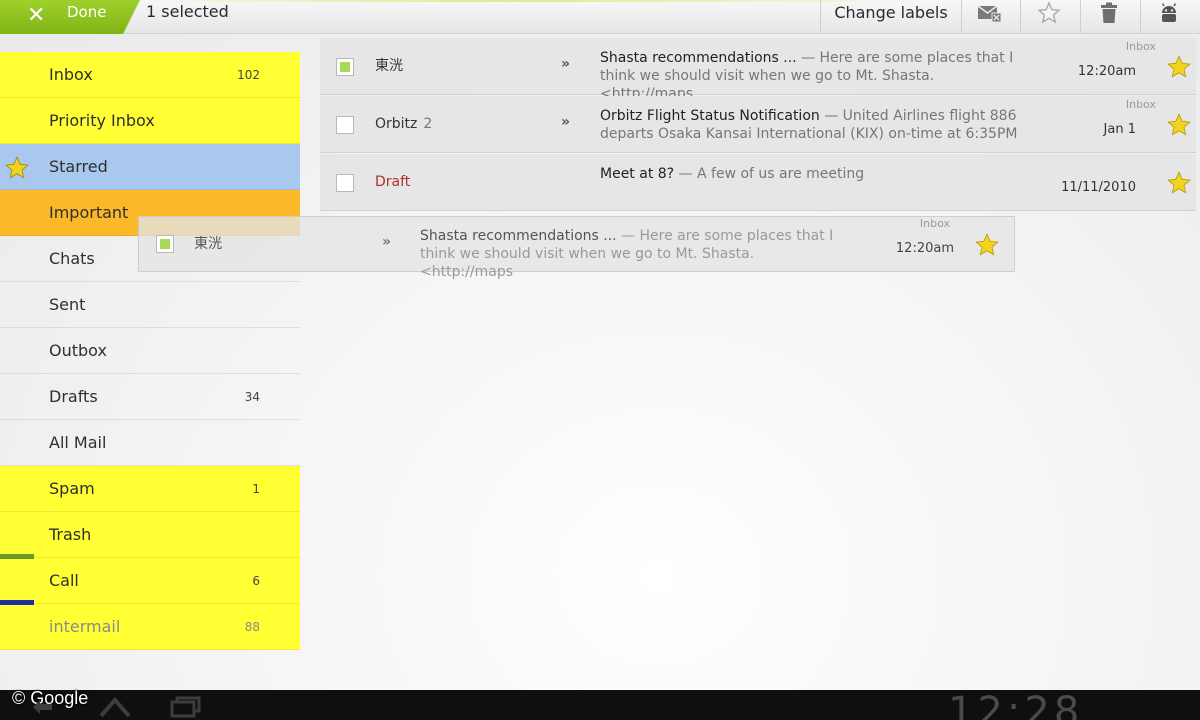 Image resolution: width=1200 pixels, height=720 pixels. I want to click on unread-count: 88, so click(252, 627).